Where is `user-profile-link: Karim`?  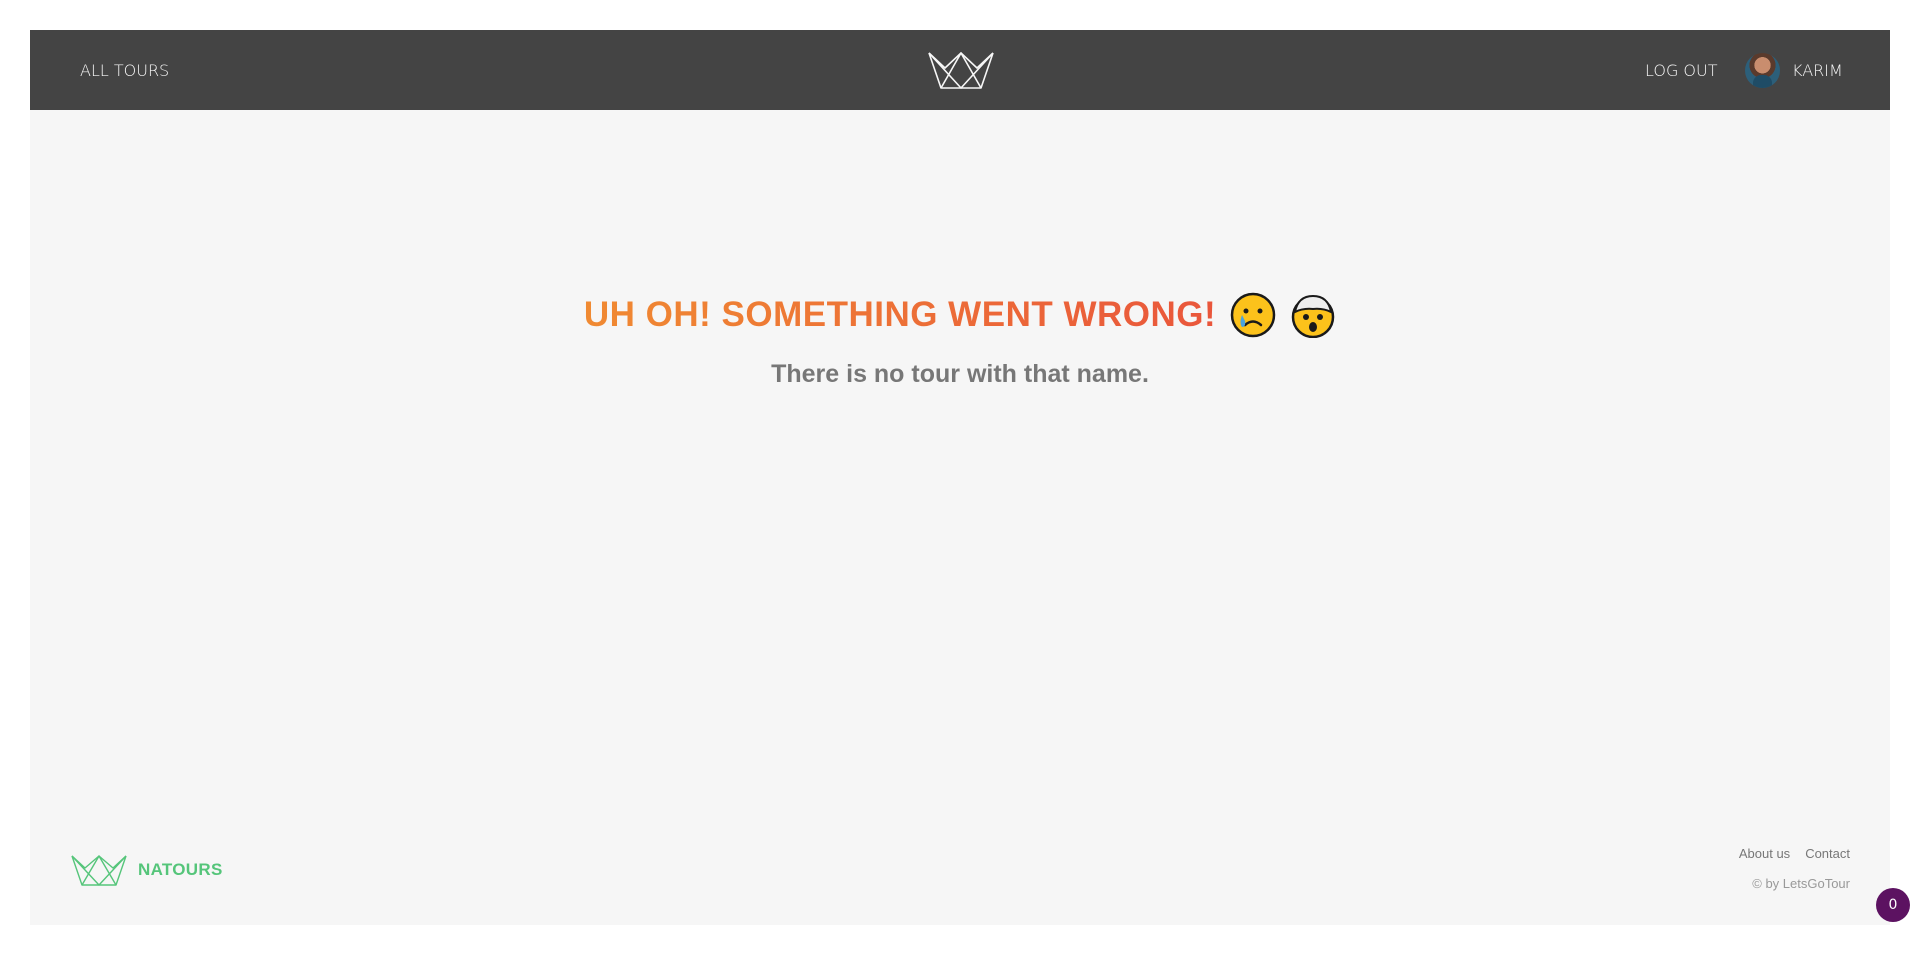 user-profile-link: Karim is located at coordinates (1794, 70).